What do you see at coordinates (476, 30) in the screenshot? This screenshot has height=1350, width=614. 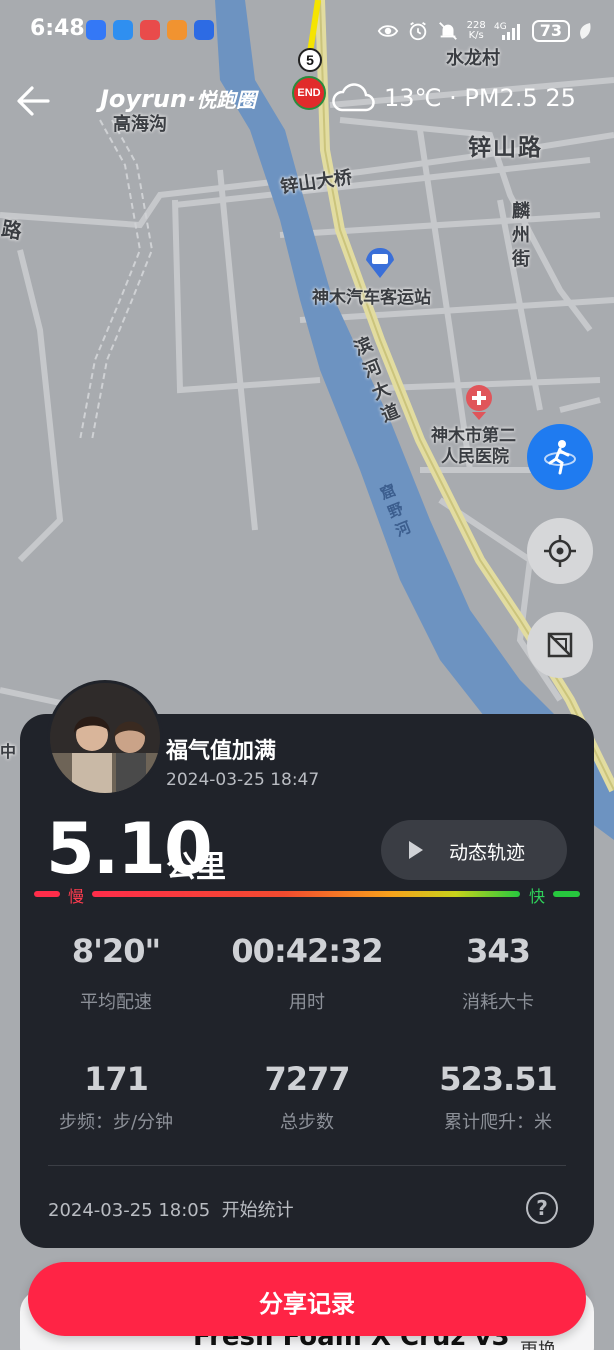 I see `network-speed: 228 K/s` at bounding box center [476, 30].